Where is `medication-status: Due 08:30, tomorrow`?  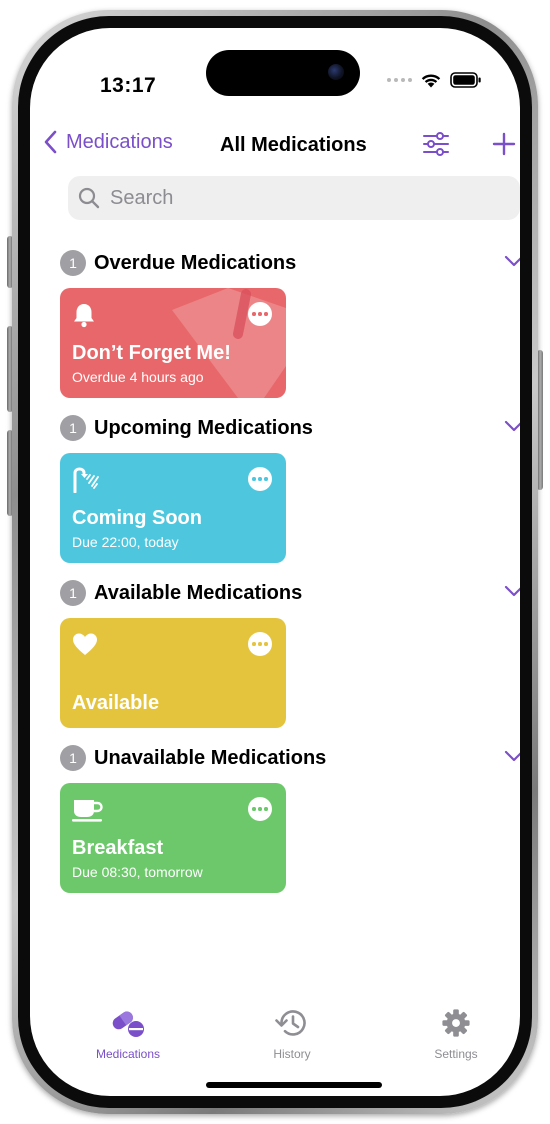
medication-status: Due 08:30, tomorrow is located at coordinates (137, 872).